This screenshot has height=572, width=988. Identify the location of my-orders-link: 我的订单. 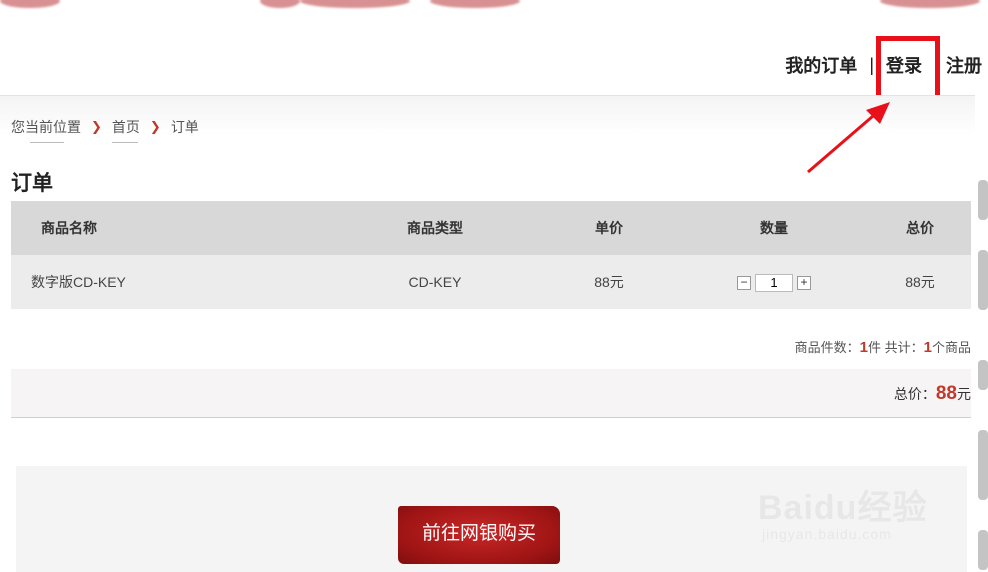
(821, 65).